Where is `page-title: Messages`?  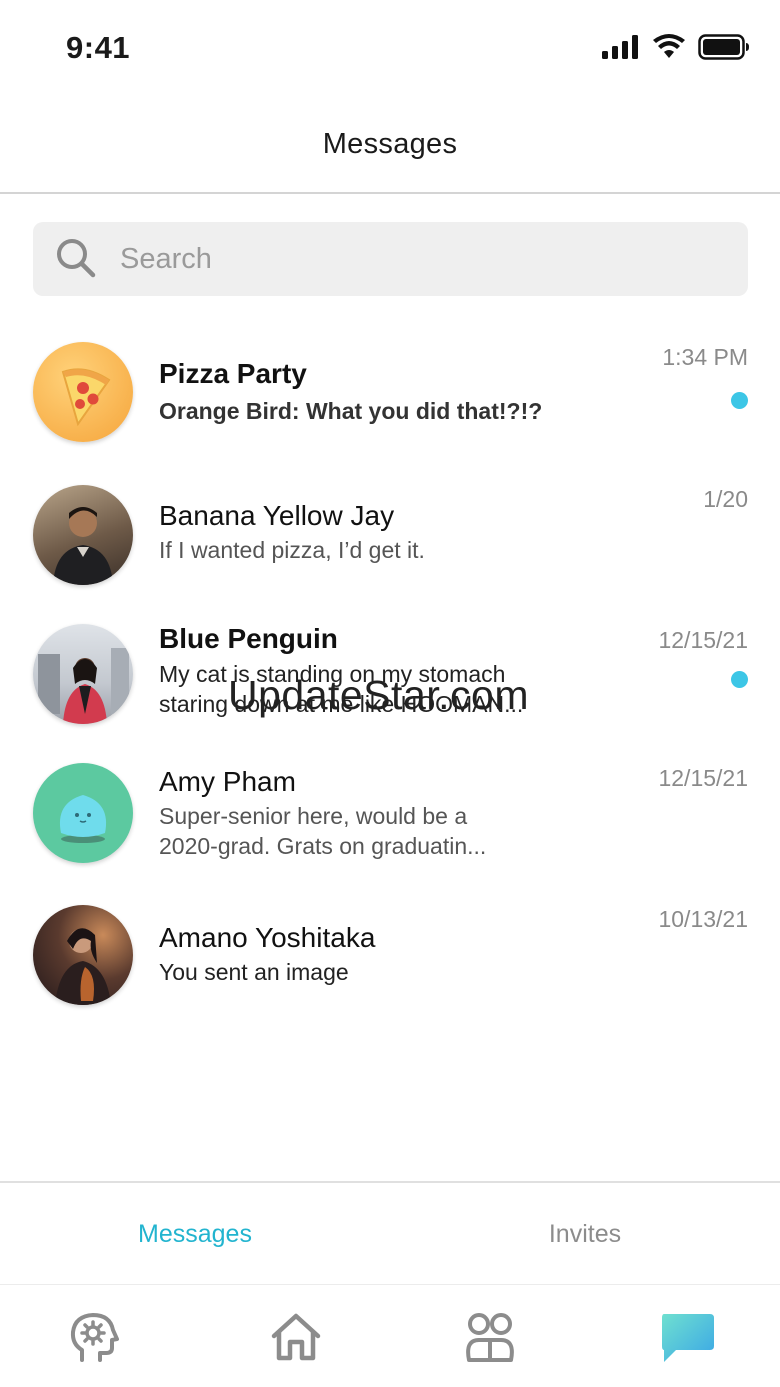 page-title: Messages is located at coordinates (390, 143).